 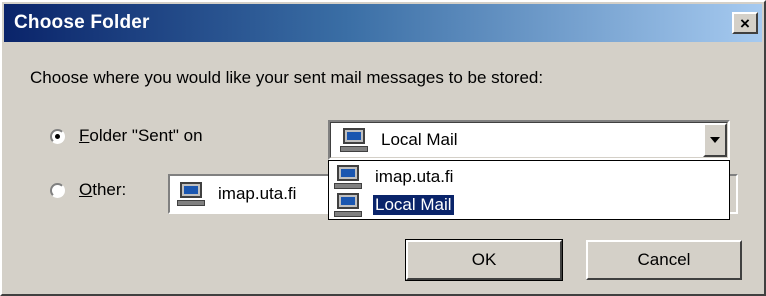 I want to click on dropdown-list: imap.uta.fi Local Mail, so click(x=529, y=190).